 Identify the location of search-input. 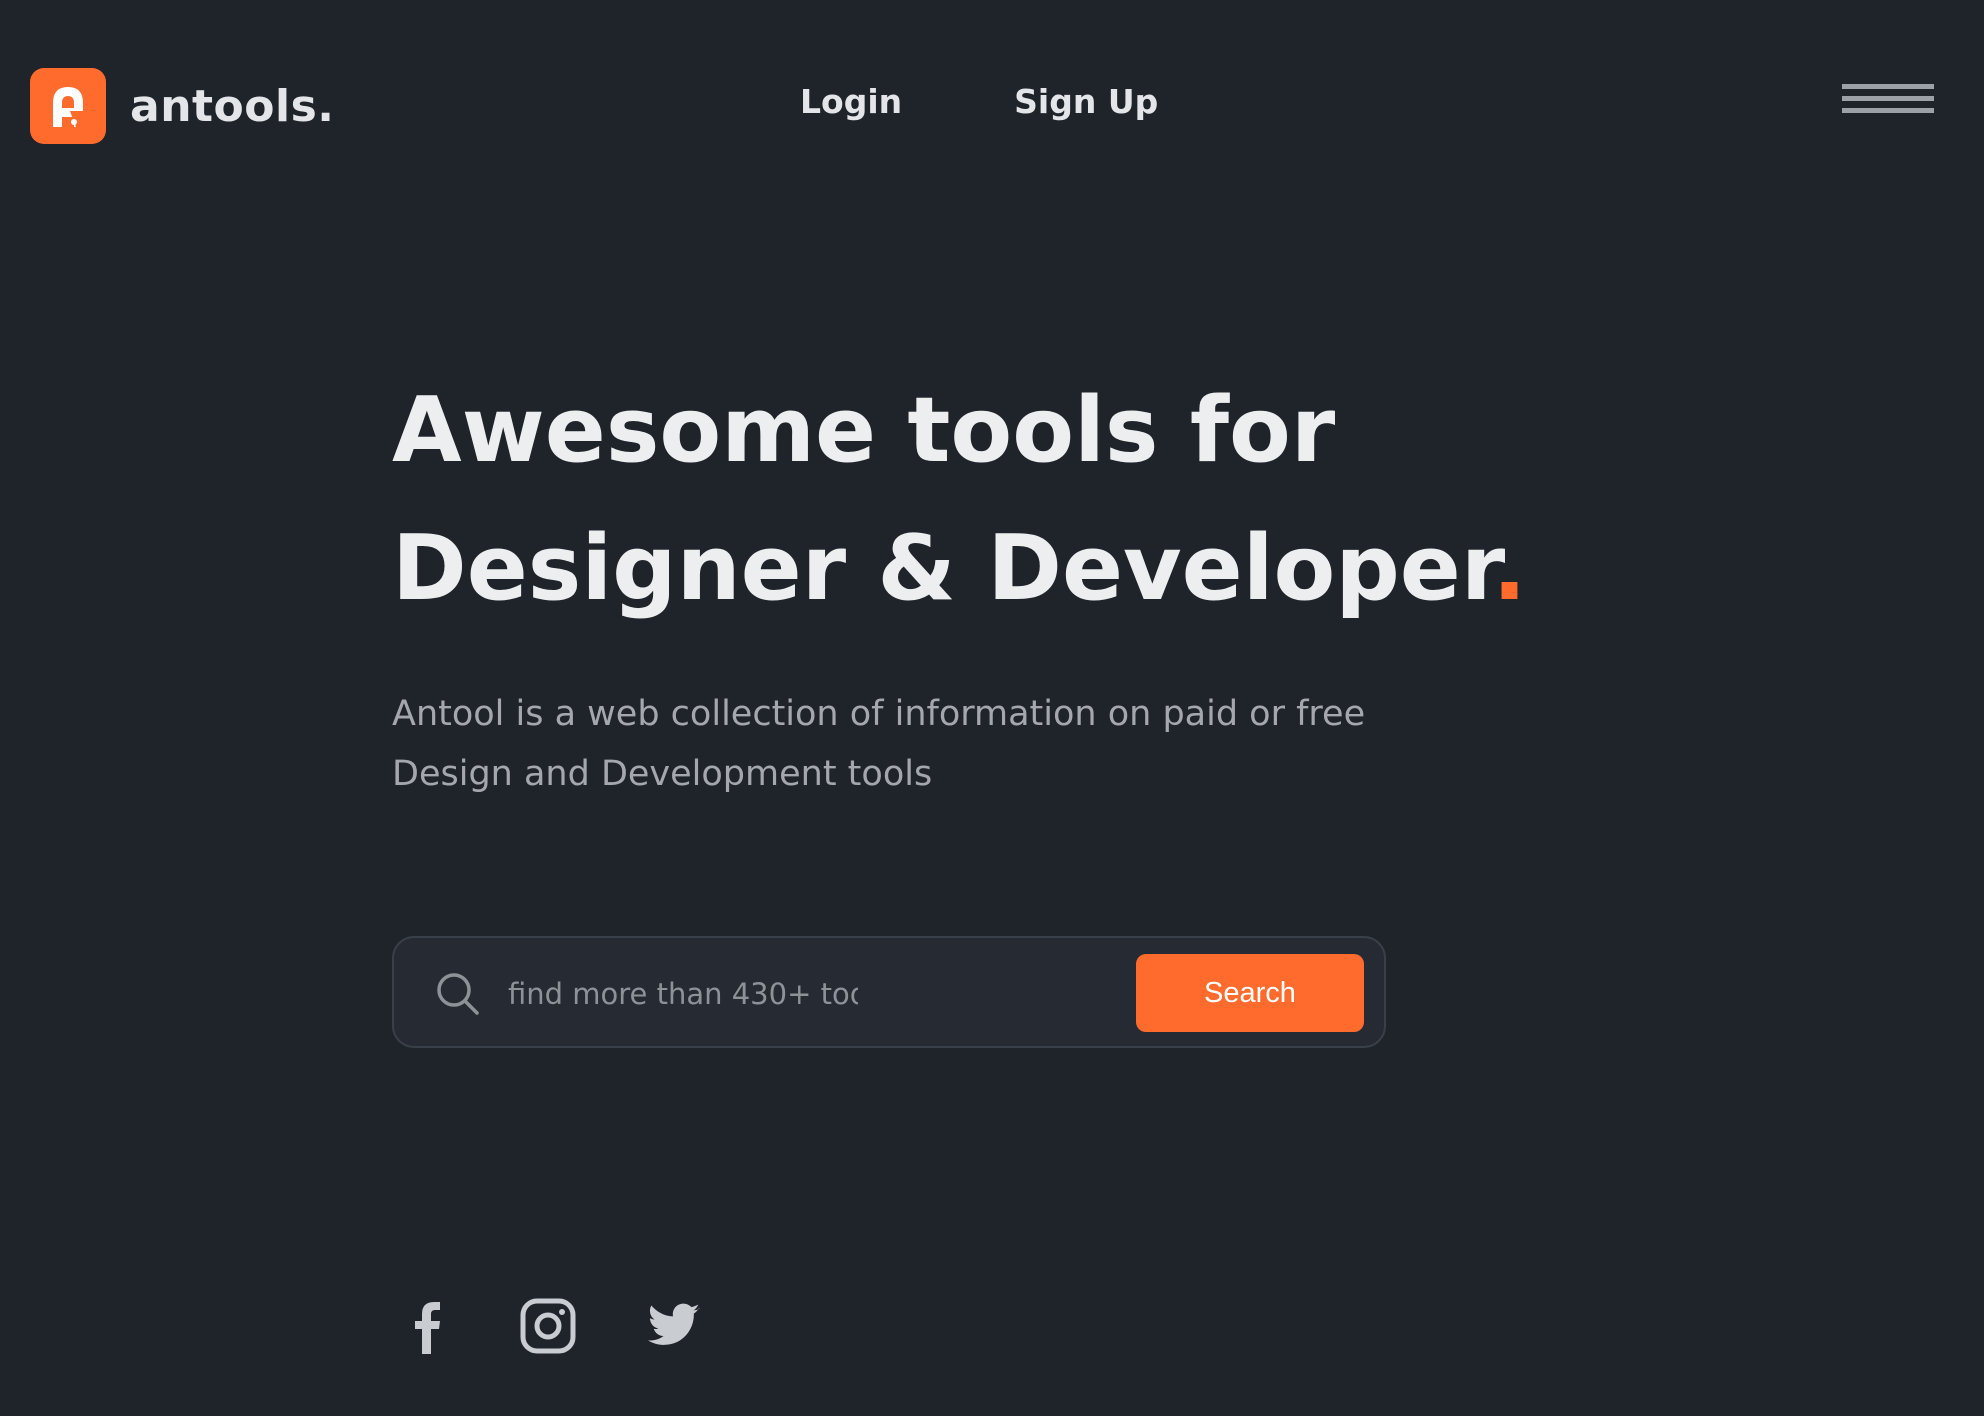
(683, 994).